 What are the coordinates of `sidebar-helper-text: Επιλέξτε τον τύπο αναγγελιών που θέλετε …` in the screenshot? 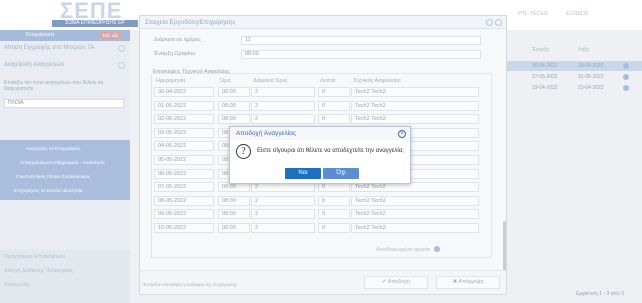 It's located at (54, 86).